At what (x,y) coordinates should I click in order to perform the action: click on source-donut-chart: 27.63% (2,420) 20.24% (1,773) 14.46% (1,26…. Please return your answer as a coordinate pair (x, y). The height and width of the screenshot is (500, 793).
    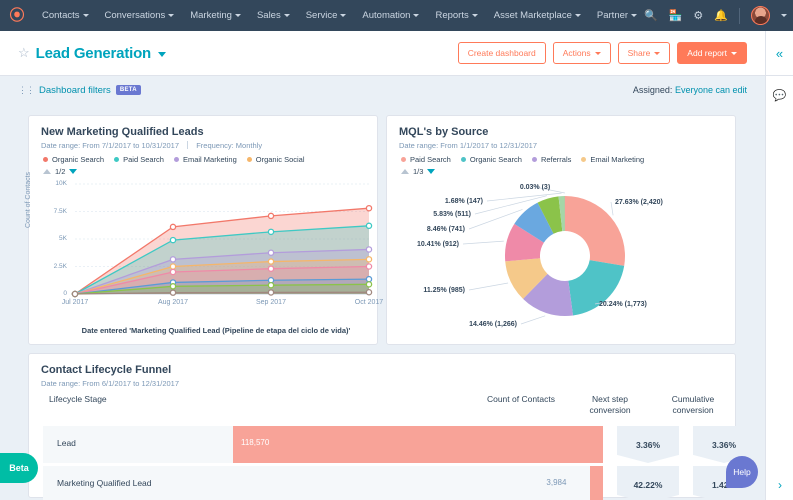
    Looking at the image, I should click on (540, 256).